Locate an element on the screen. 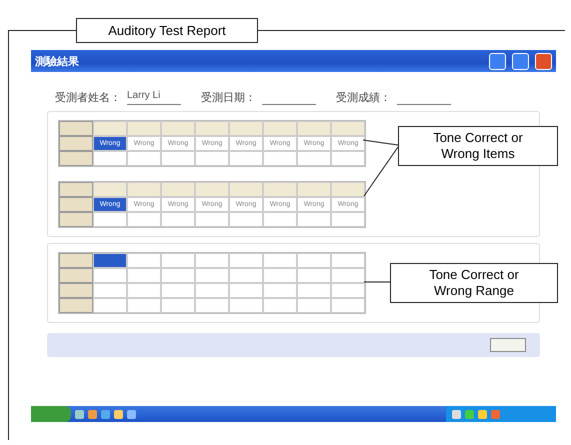 This screenshot has height=445, width=571. callout-box: Tone Correct or Wrong Range is located at coordinates (474, 283).